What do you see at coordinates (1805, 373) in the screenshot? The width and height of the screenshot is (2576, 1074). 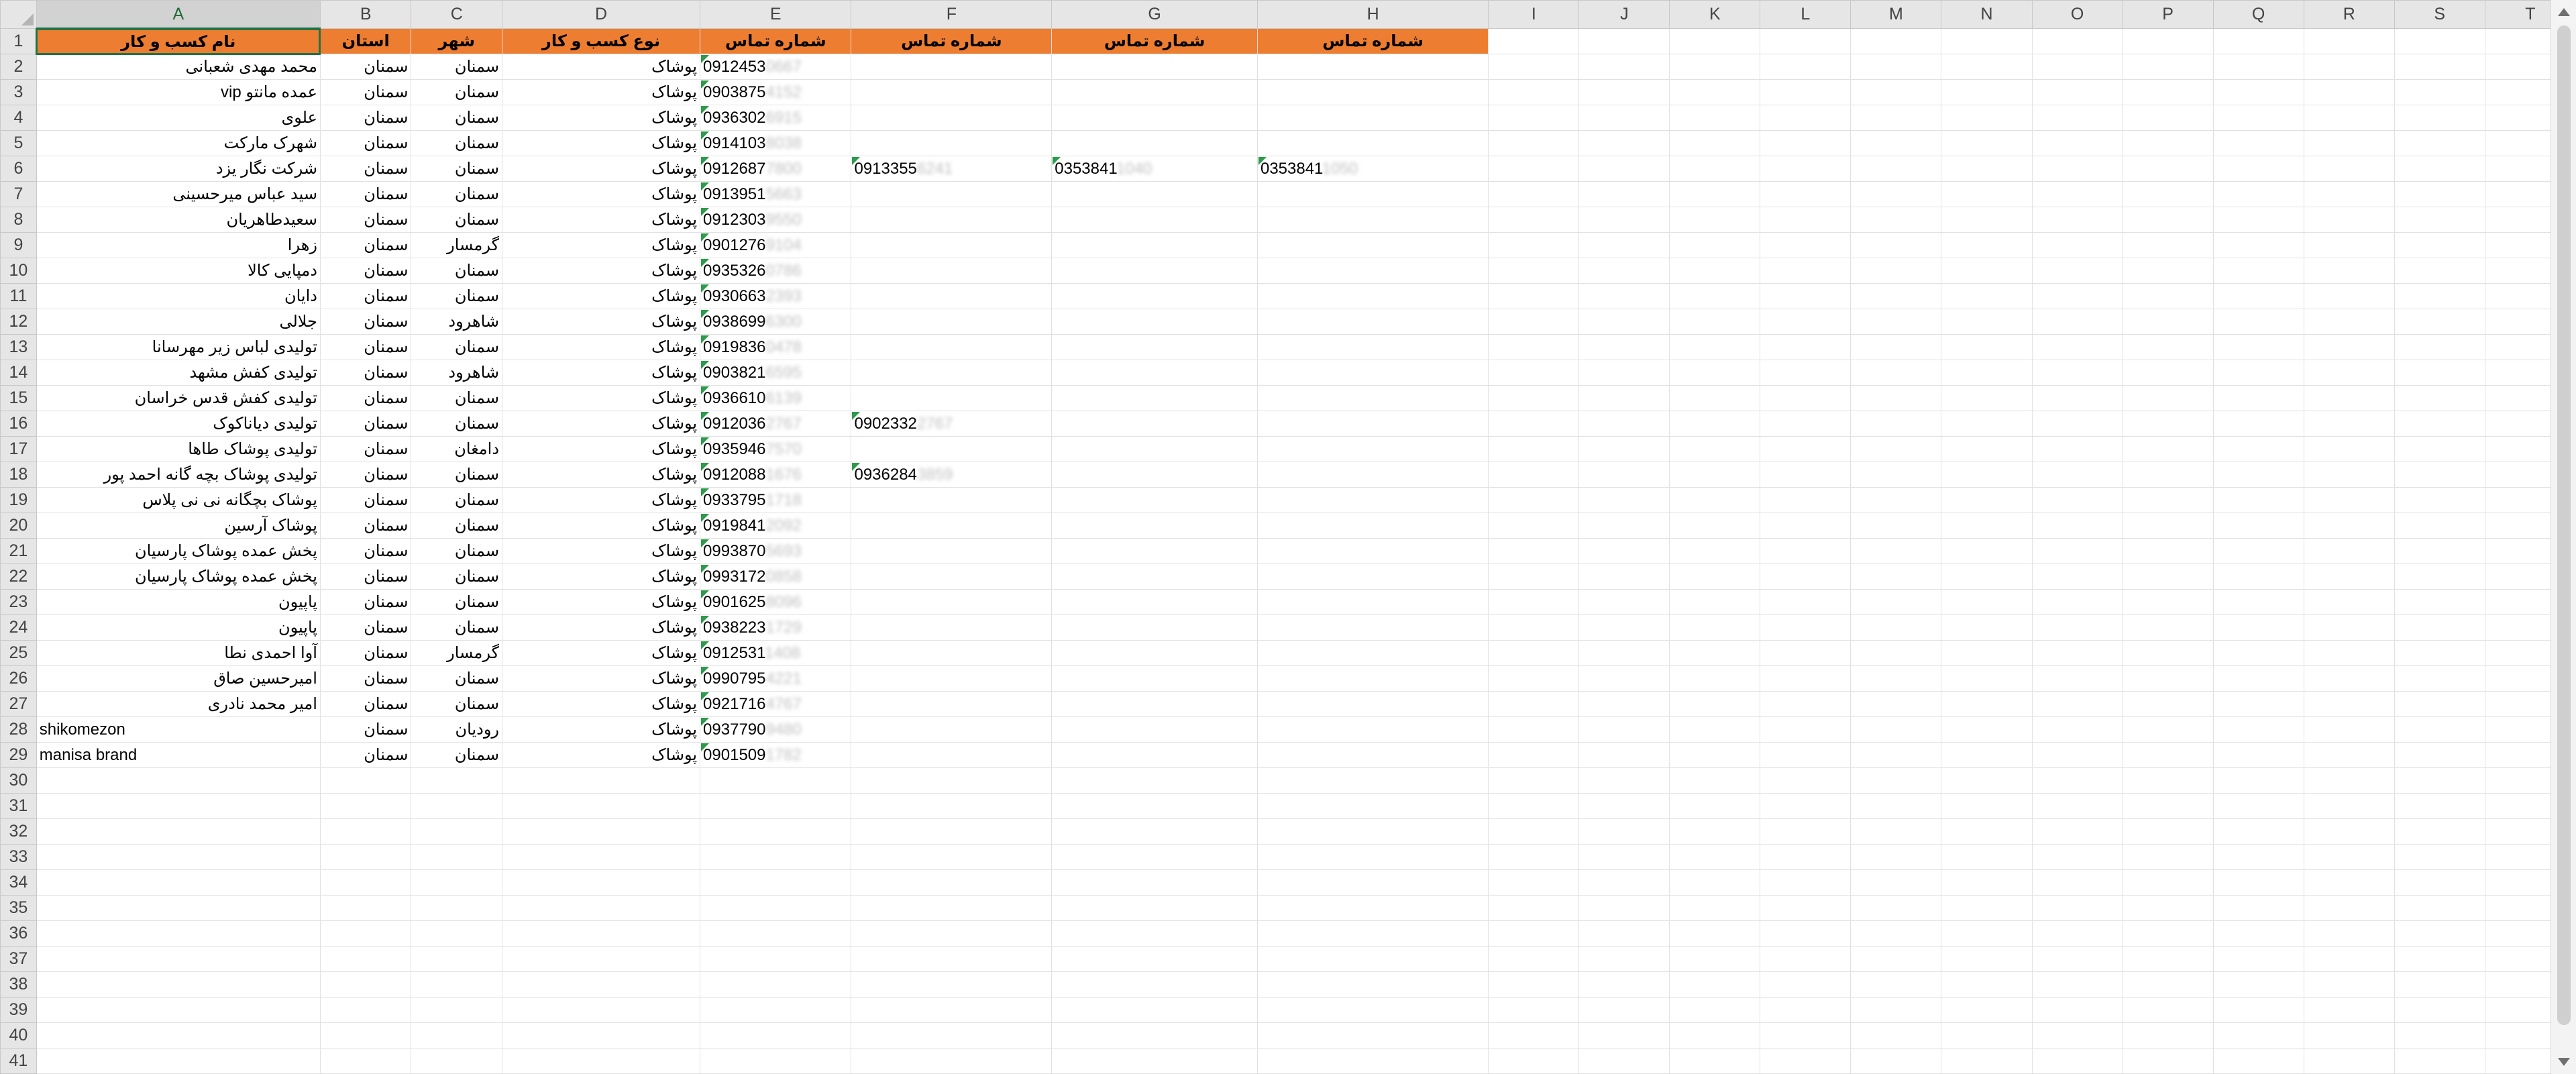 I see `cell-l14` at bounding box center [1805, 373].